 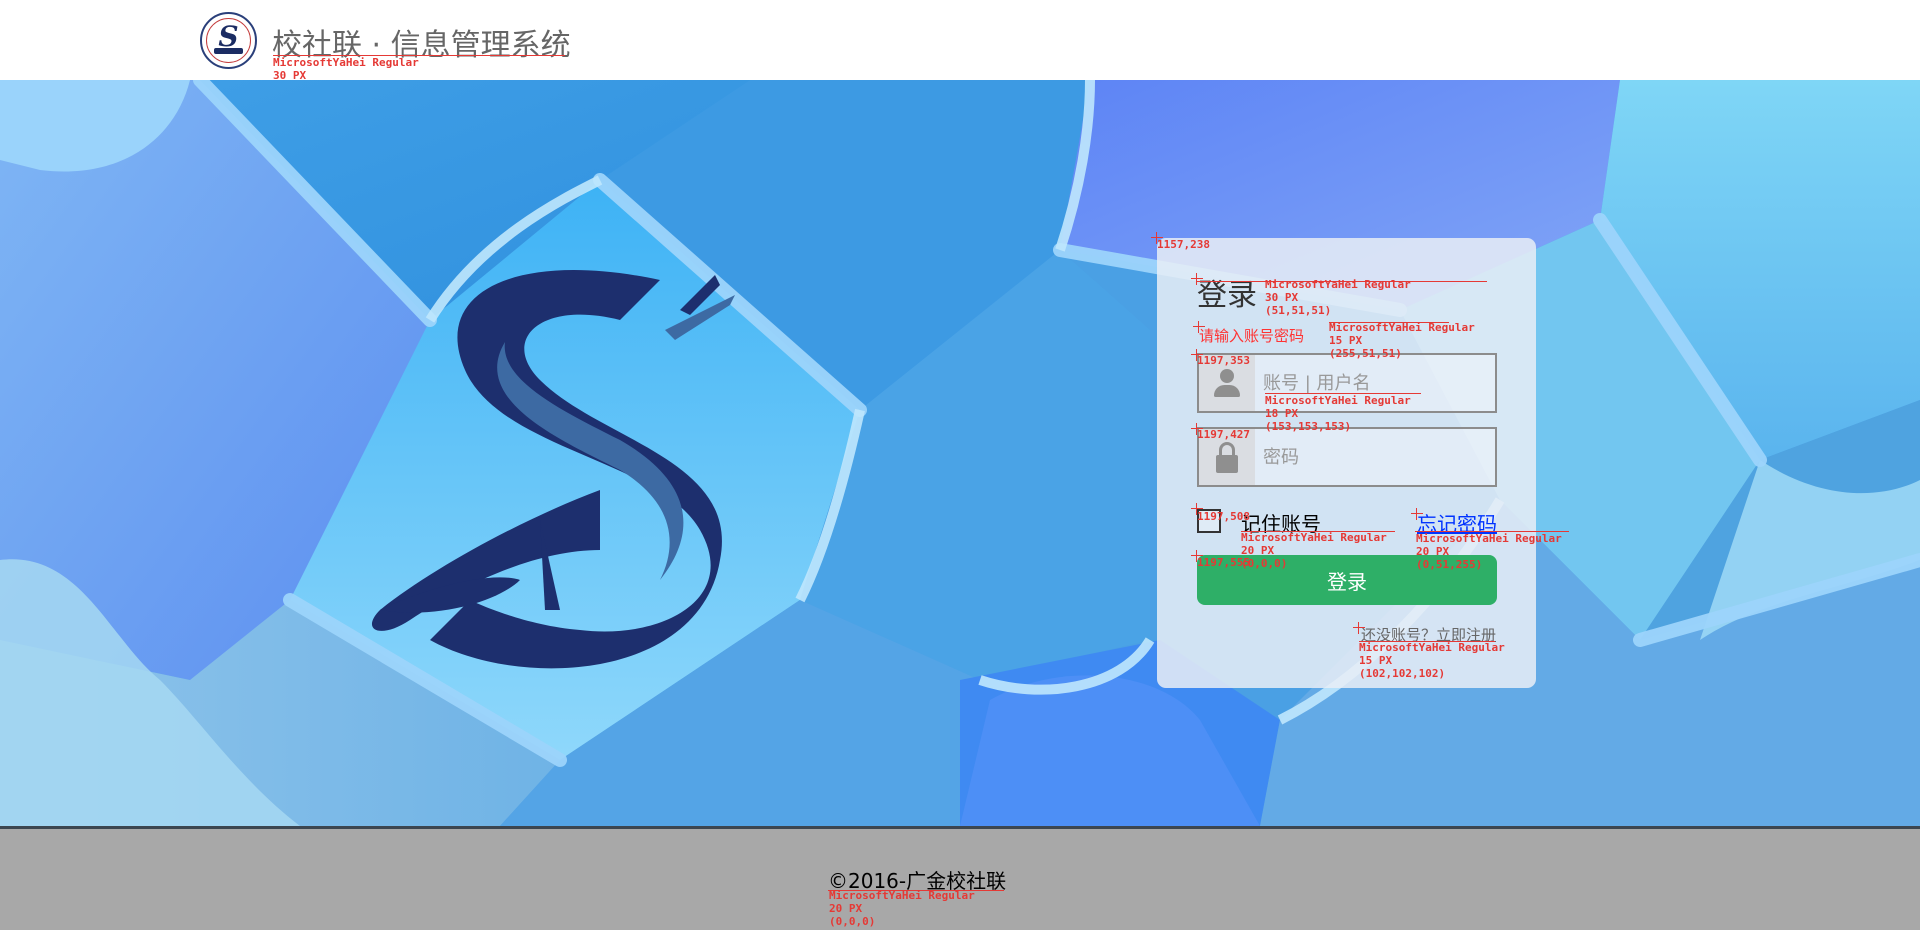 I want to click on school-union-logo: S, so click(x=228, y=40).